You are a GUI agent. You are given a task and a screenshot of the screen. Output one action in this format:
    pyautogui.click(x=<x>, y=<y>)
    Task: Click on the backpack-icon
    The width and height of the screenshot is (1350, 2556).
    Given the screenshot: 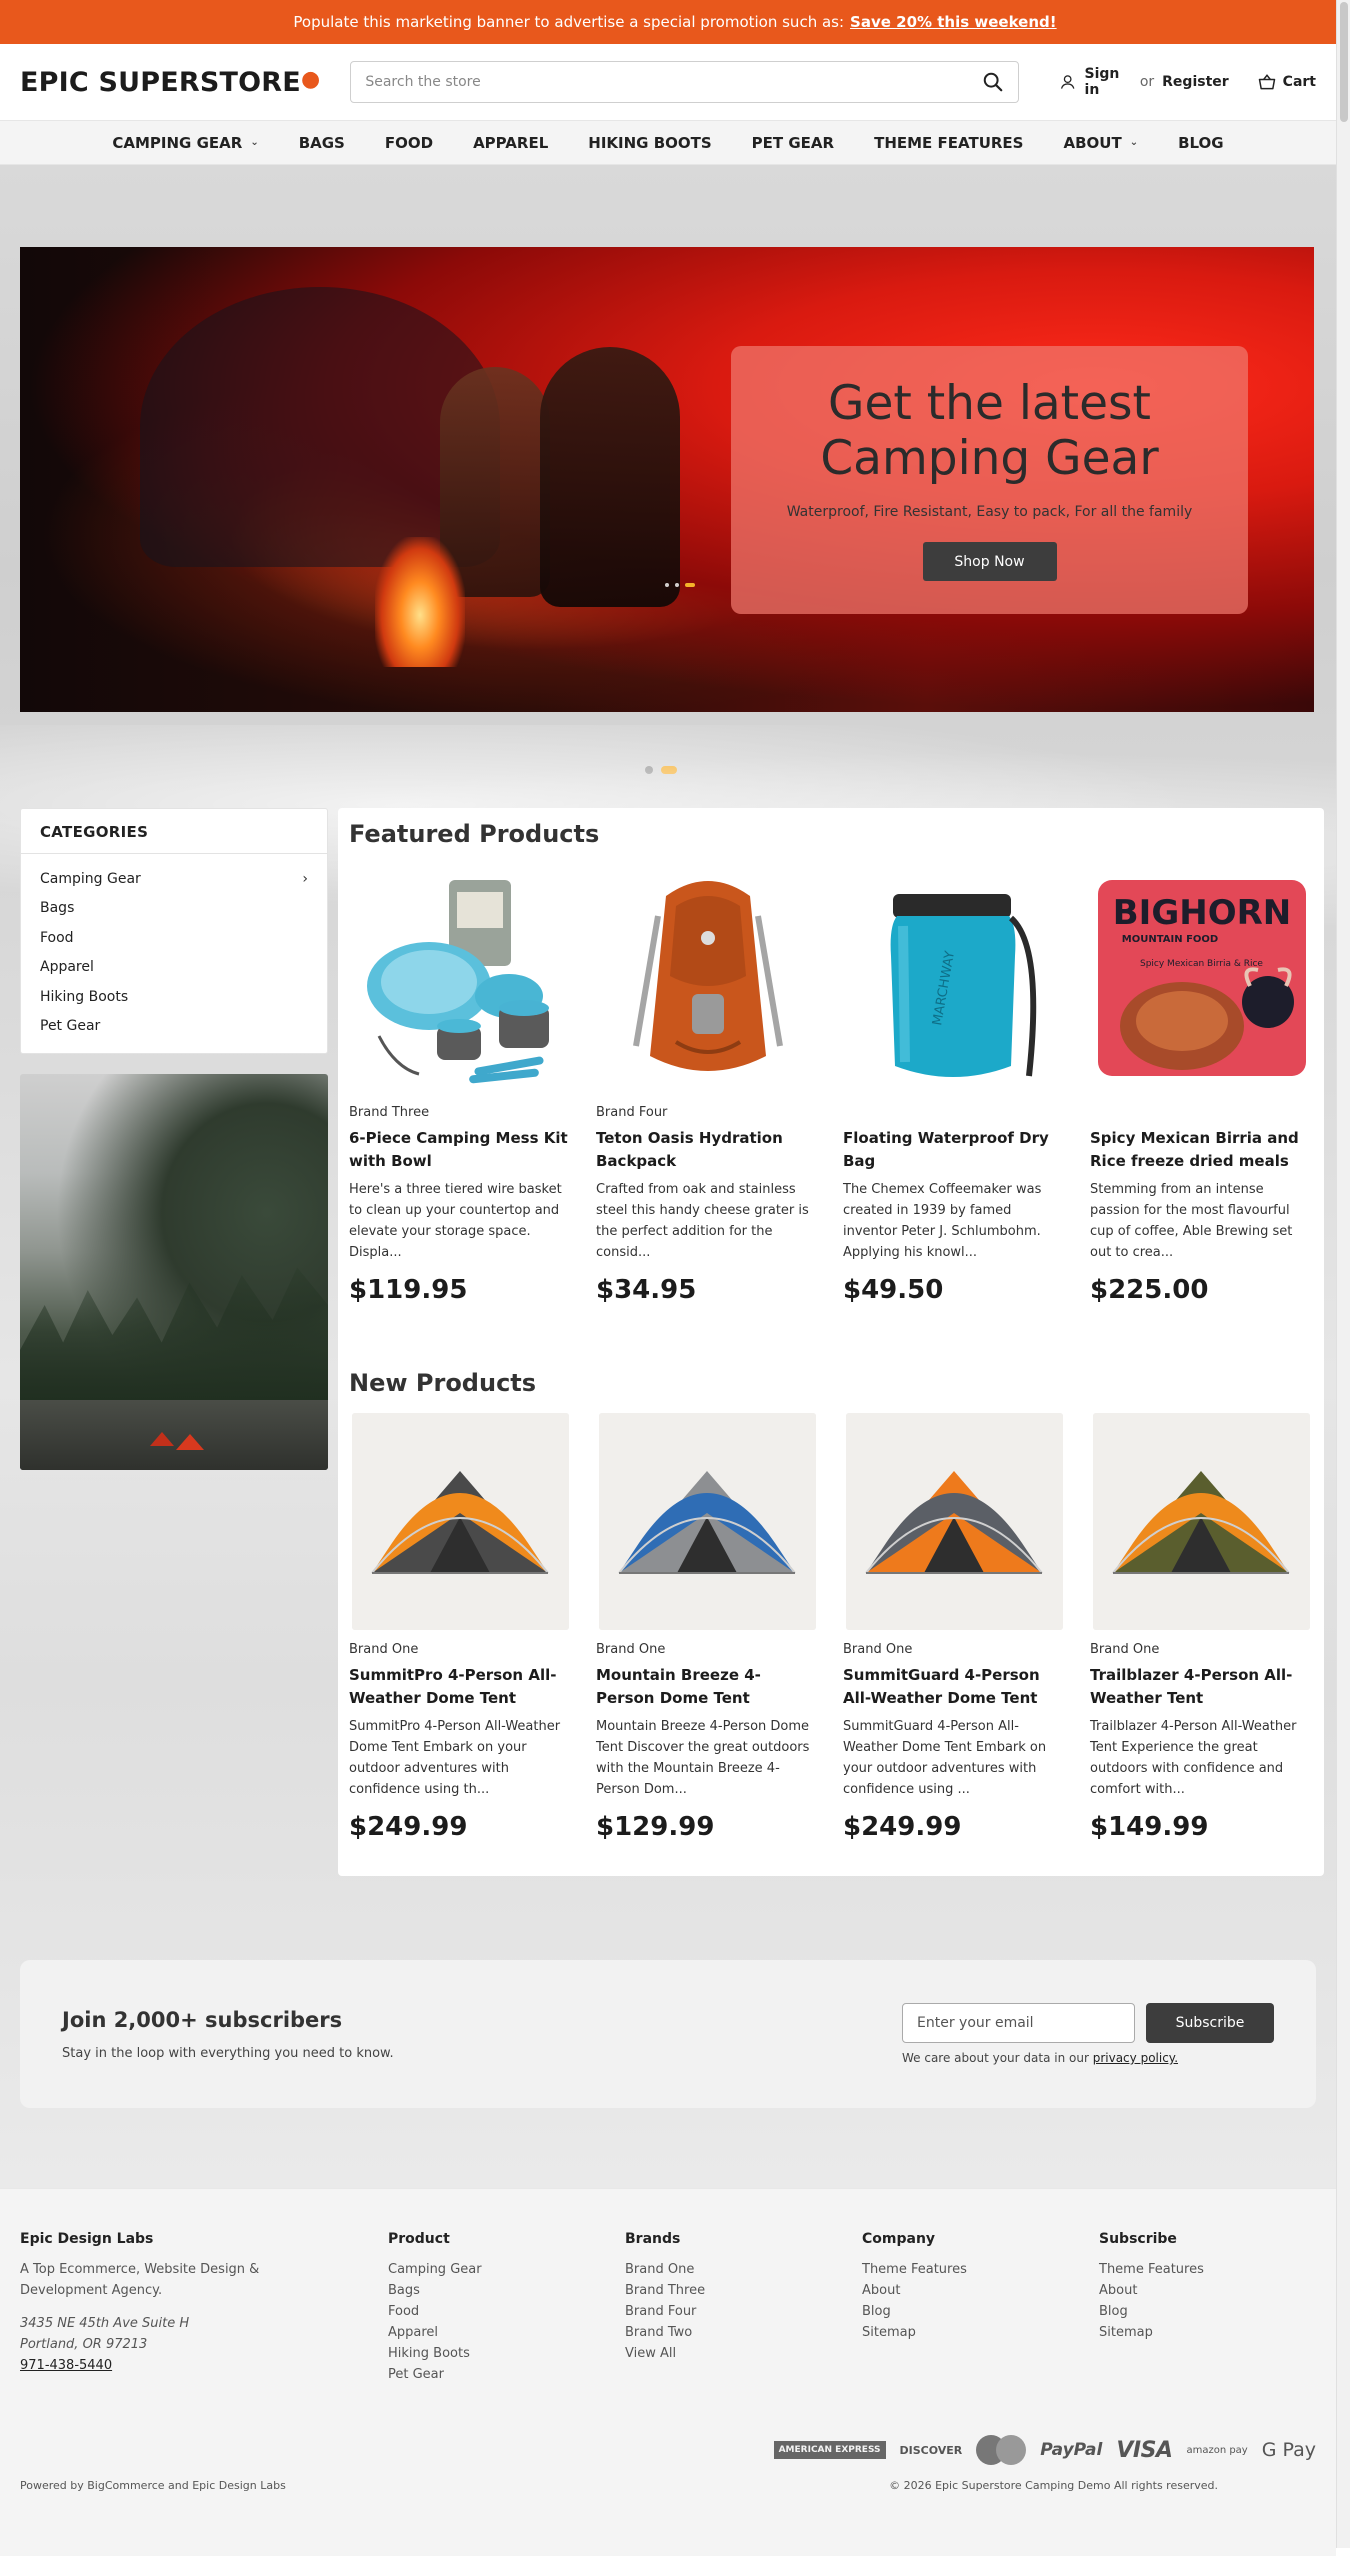 What is the action you would take?
    pyautogui.click(x=707, y=979)
    